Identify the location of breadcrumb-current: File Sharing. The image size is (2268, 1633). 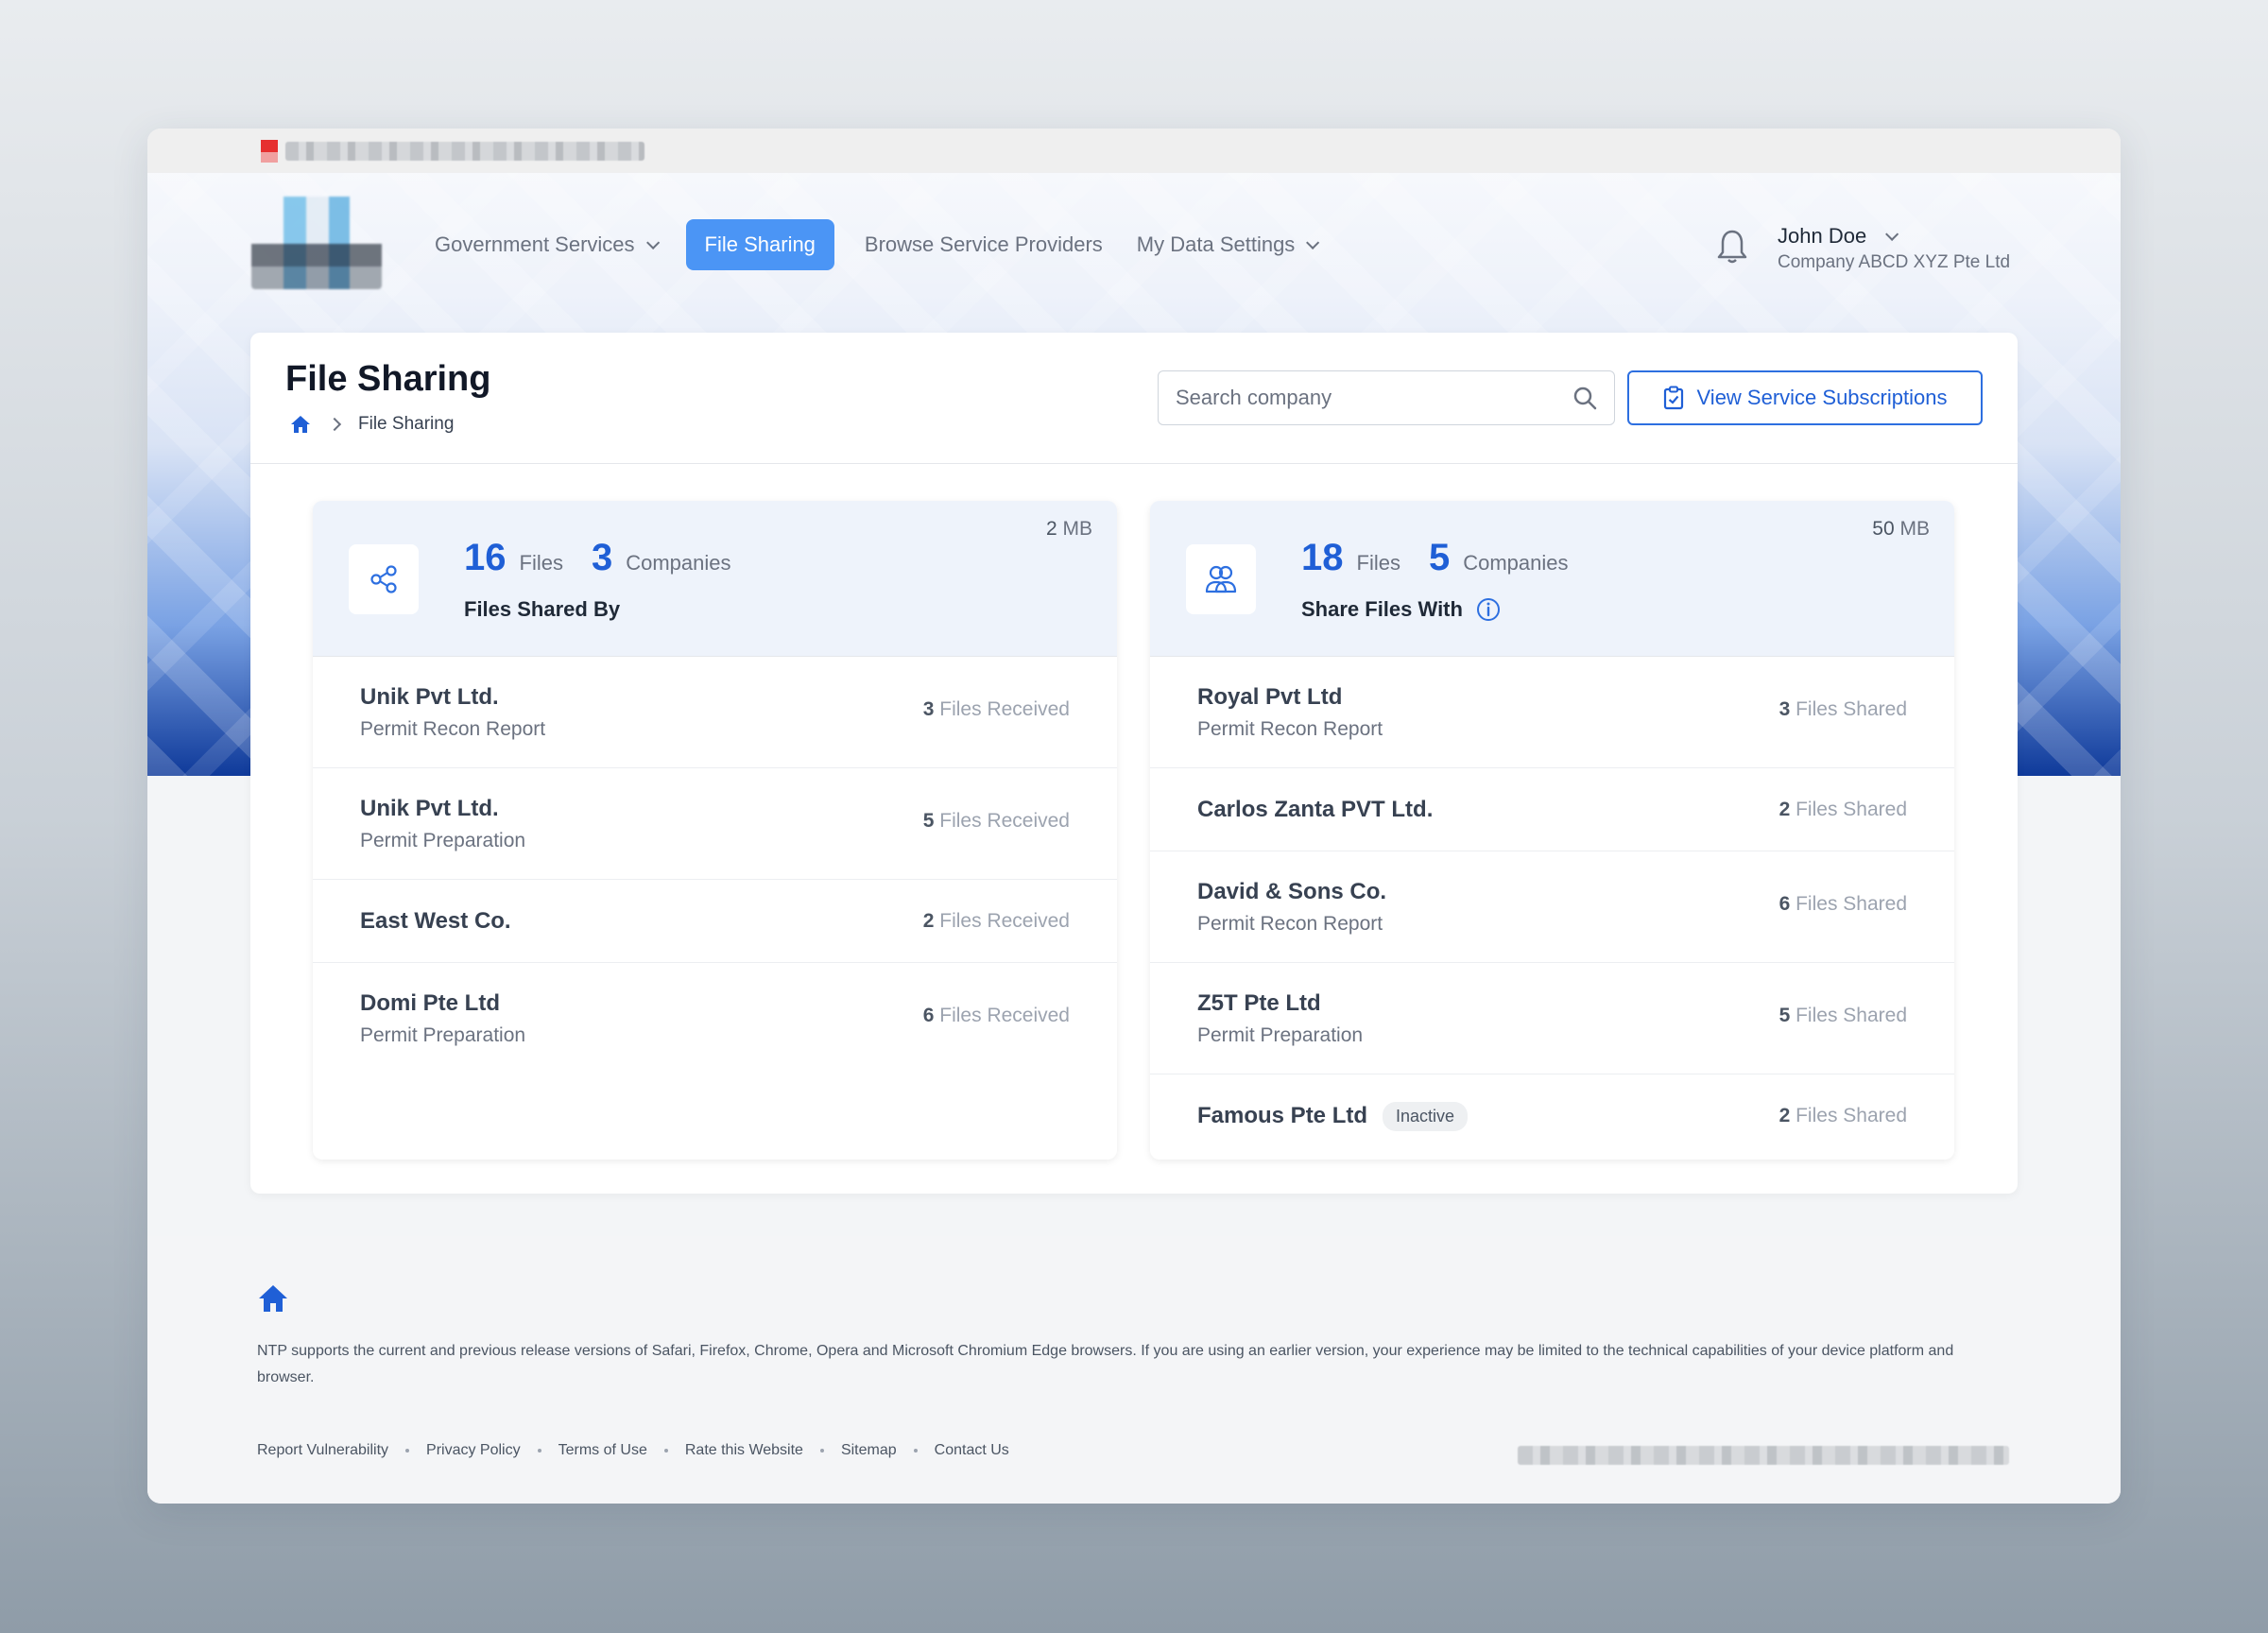
(406, 424).